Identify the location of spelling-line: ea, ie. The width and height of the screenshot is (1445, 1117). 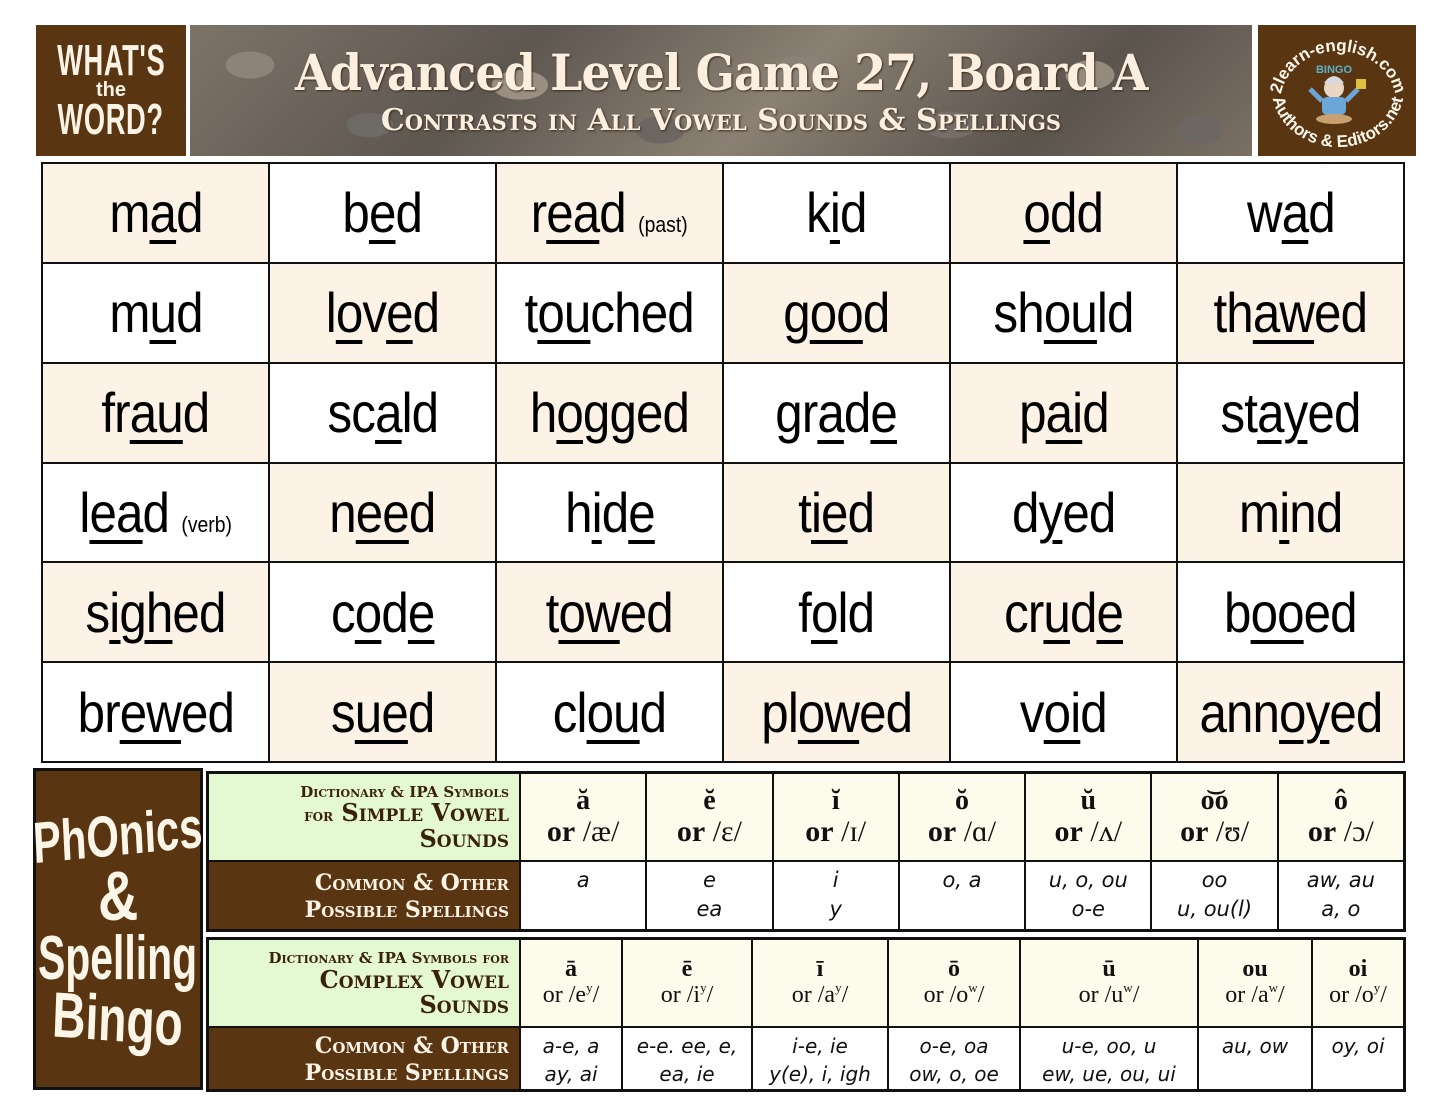
(687, 1074).